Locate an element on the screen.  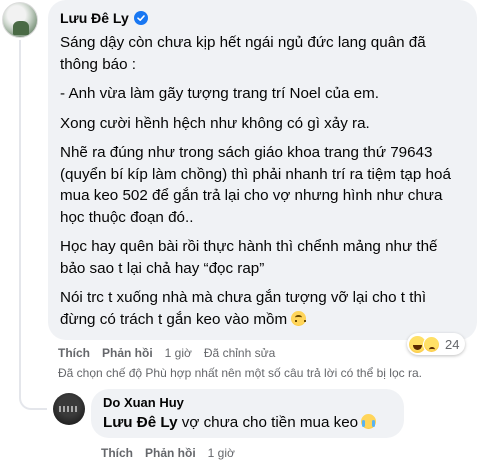
reply-like-button: Thích is located at coordinates (117, 453).